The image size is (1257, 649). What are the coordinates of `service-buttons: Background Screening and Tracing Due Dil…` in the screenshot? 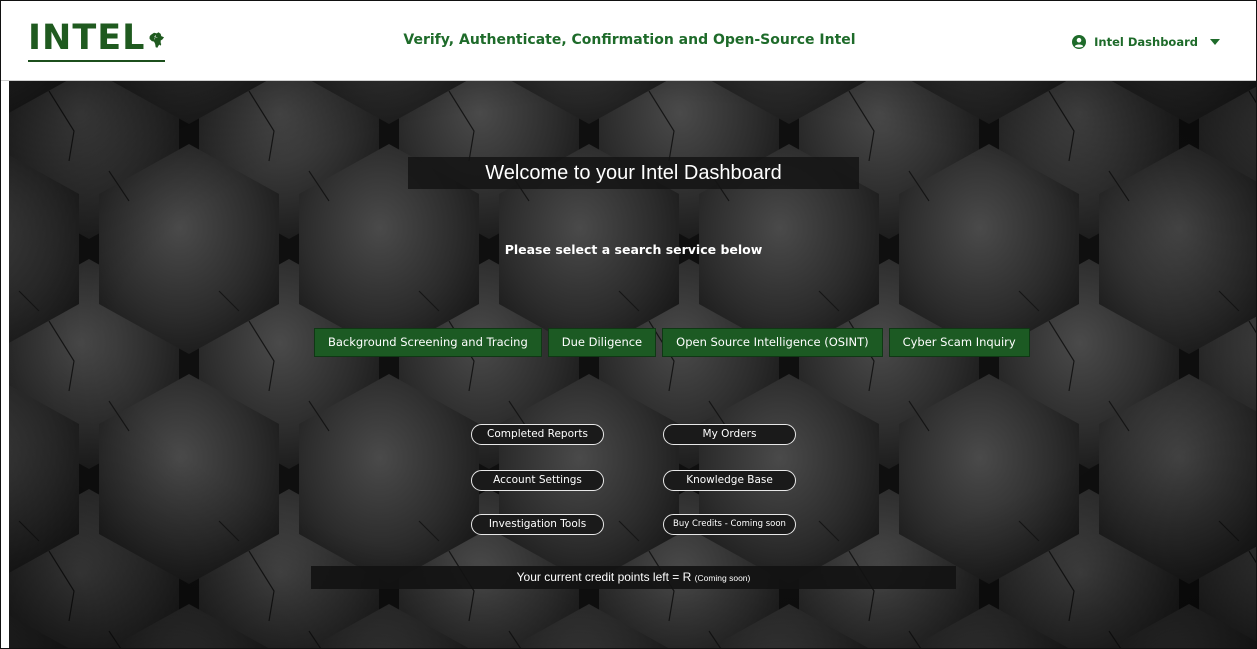 It's located at (672, 342).